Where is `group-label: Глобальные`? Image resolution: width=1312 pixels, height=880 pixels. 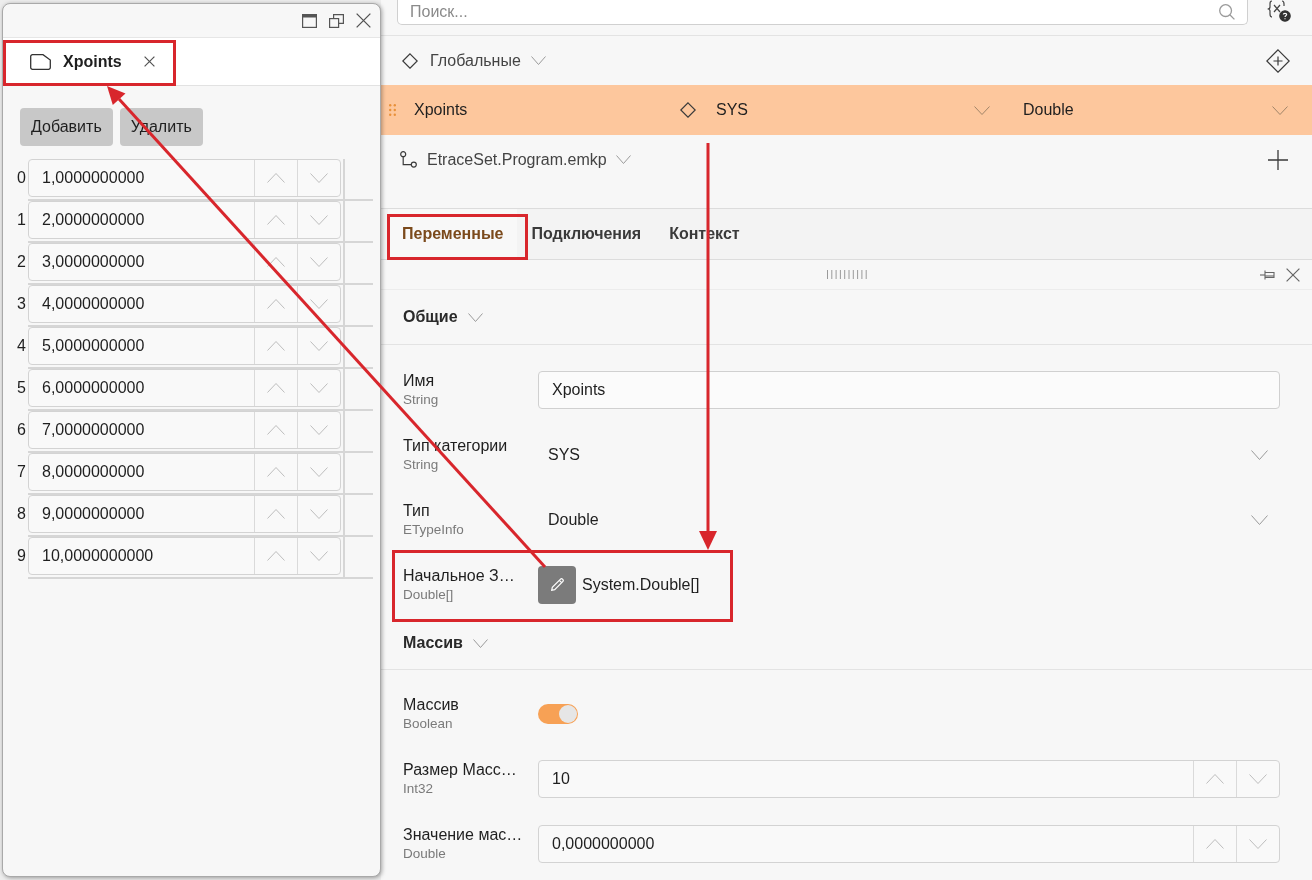
group-label: Глобальные is located at coordinates (475, 60).